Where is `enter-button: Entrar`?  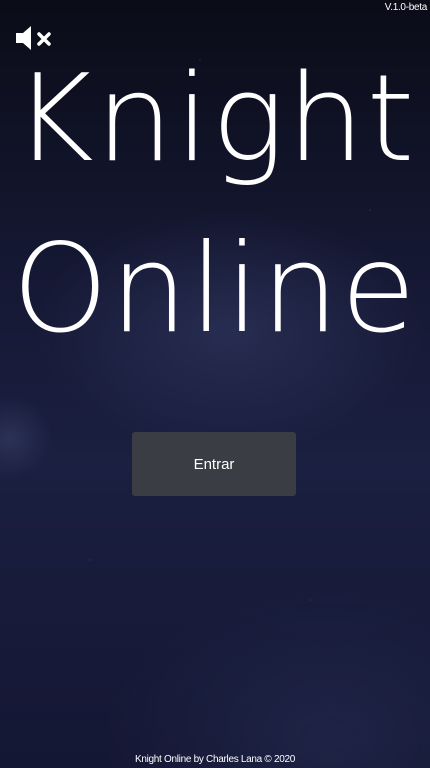
enter-button: Entrar is located at coordinates (214, 464).